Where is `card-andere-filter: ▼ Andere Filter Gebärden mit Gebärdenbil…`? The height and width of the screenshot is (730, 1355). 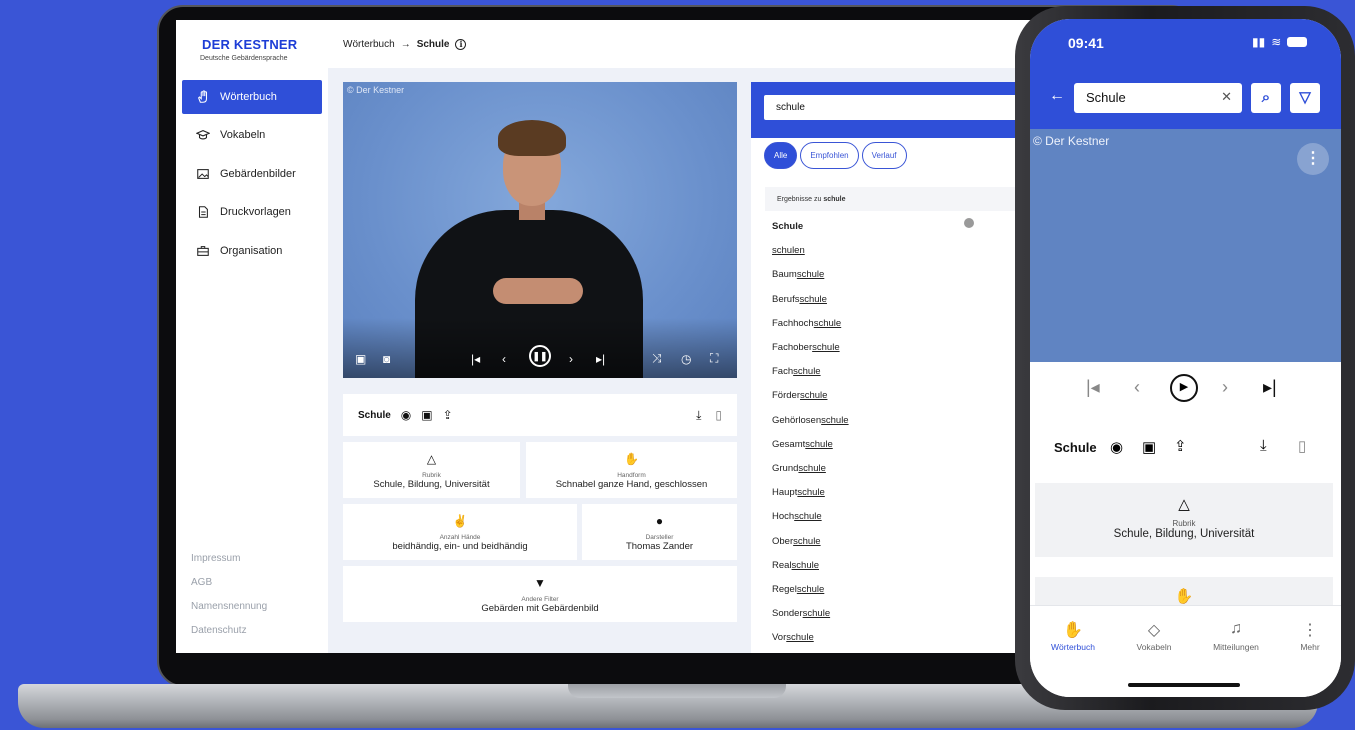 card-andere-filter: ▼ Andere Filter Gebärden mit Gebärdenbil… is located at coordinates (540, 594).